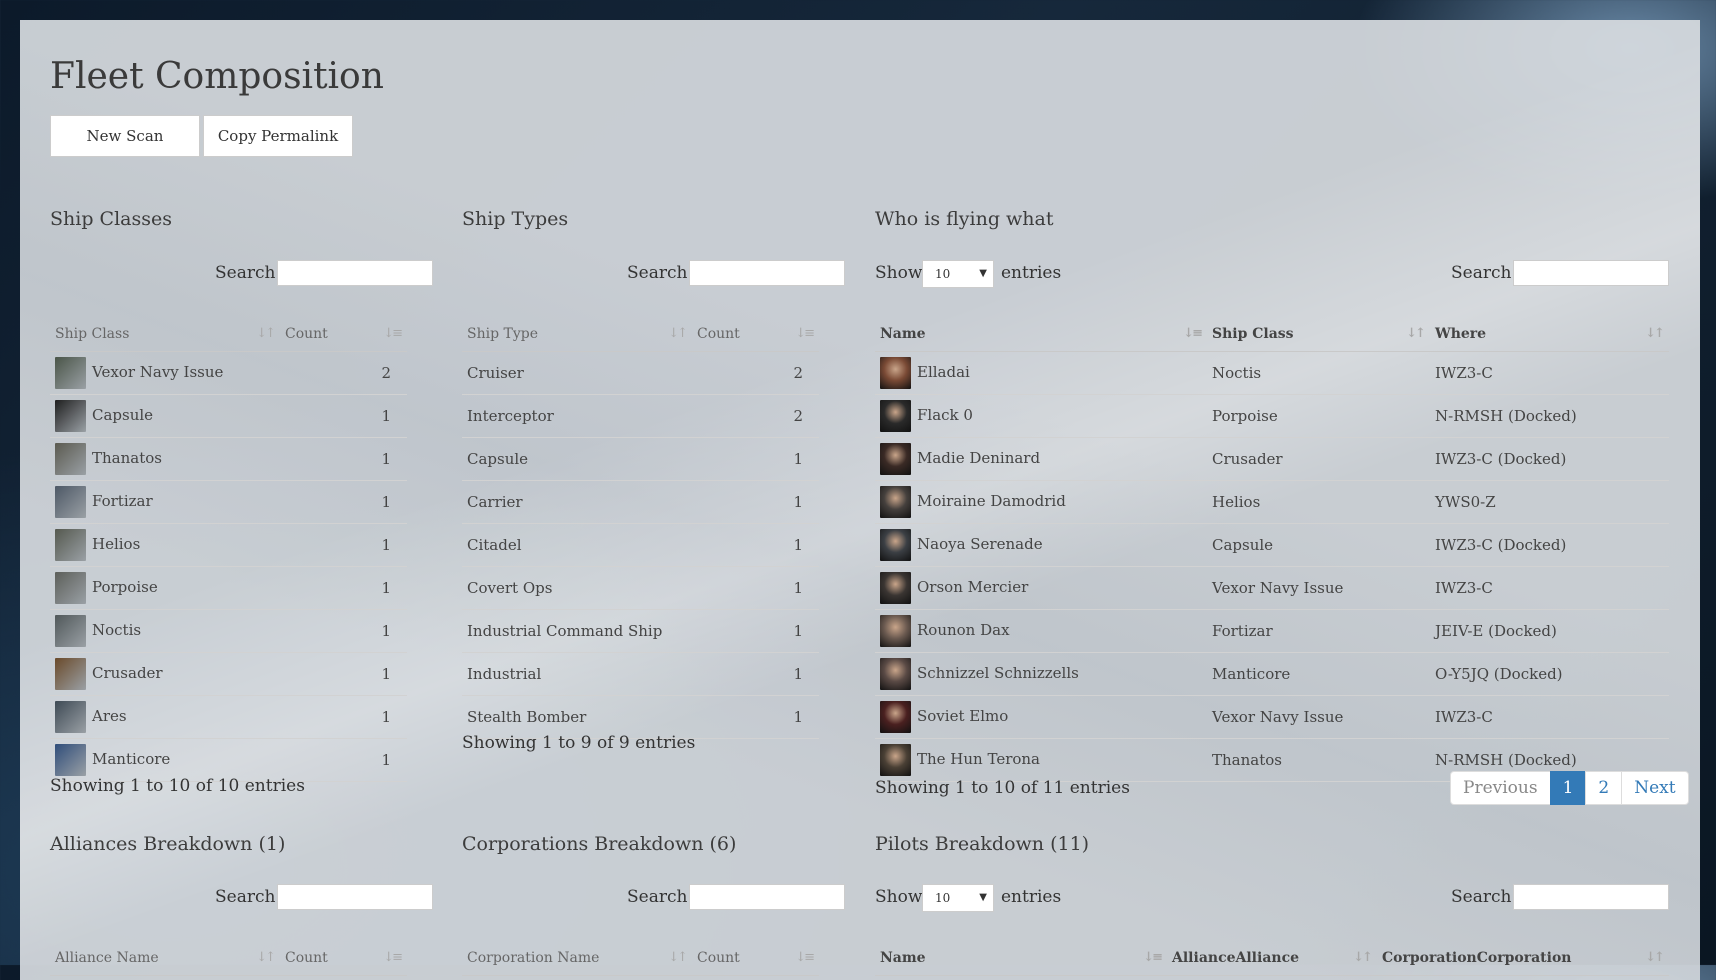 The image size is (1716, 980). What do you see at coordinates (165, 958) in the screenshot?
I see `column-alliance-name: Alliance Name ↓↑` at bounding box center [165, 958].